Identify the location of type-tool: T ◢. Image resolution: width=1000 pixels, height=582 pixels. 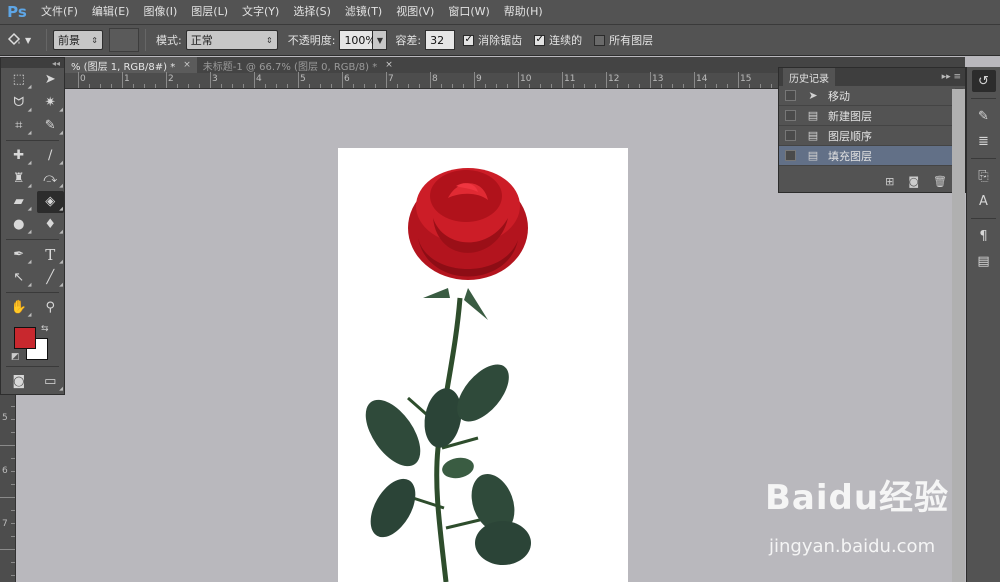
(51, 255).